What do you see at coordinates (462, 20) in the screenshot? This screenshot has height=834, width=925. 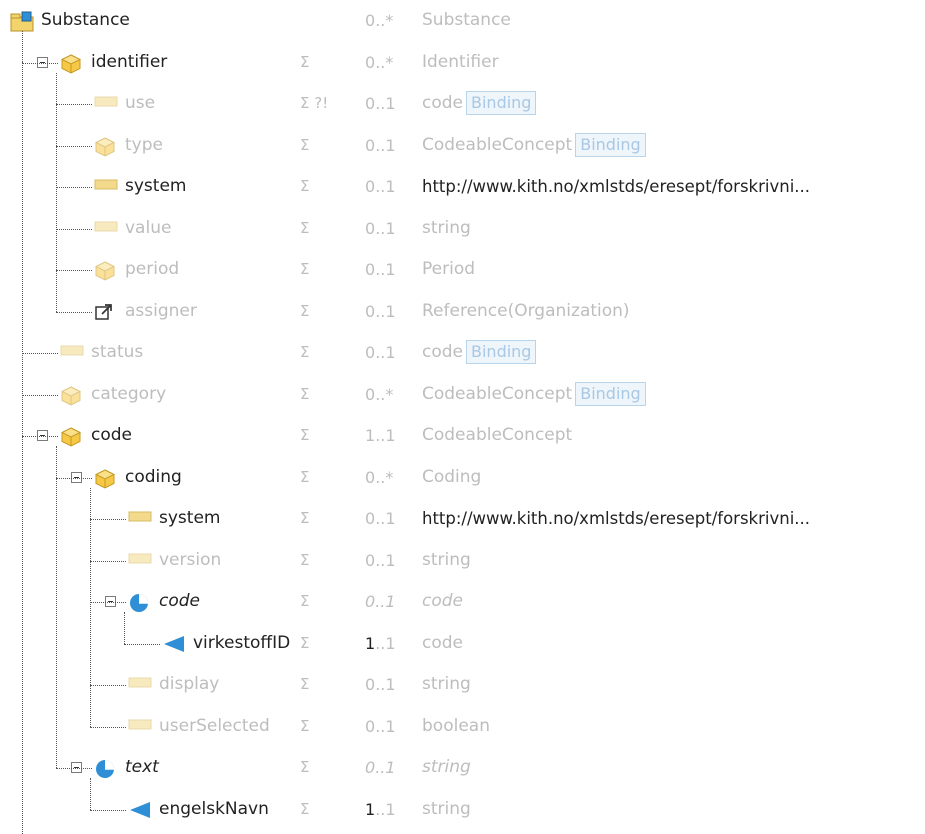 I see `tree-row: Substance 0..* Substance` at bounding box center [462, 20].